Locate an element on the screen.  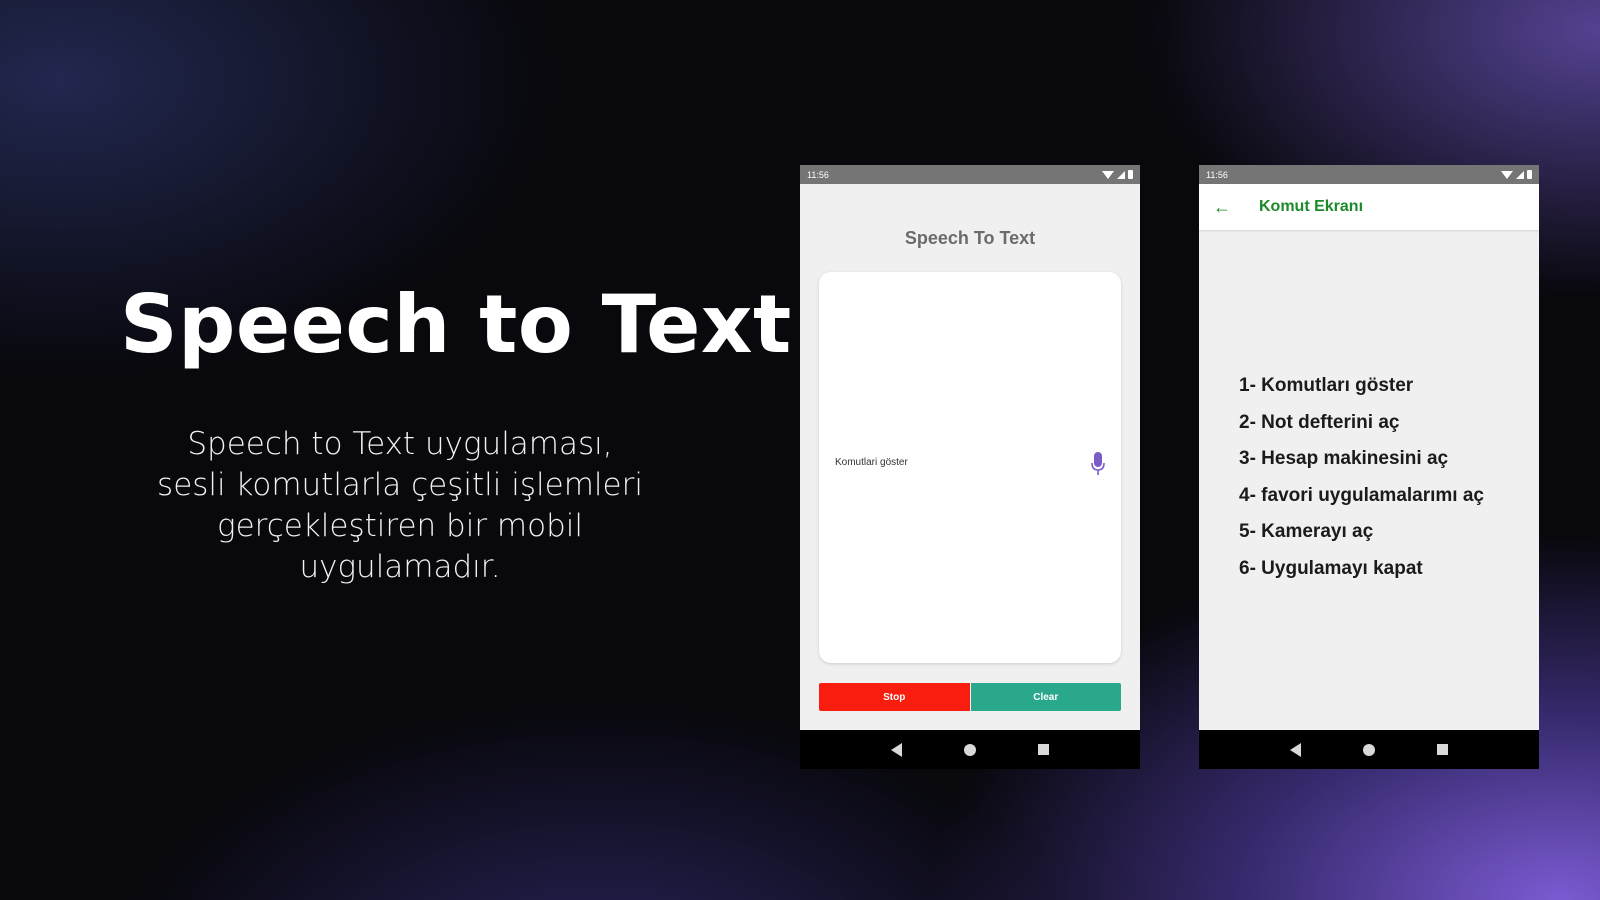
action-buttons: Stop Clear is located at coordinates (970, 697).